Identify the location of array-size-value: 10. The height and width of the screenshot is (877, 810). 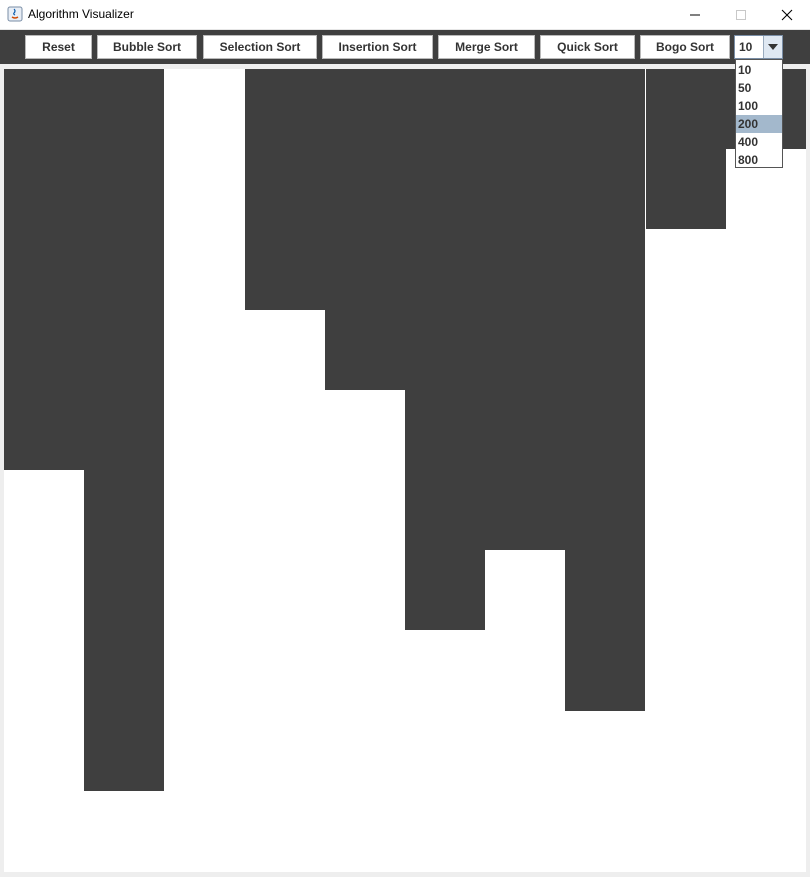
(746, 47).